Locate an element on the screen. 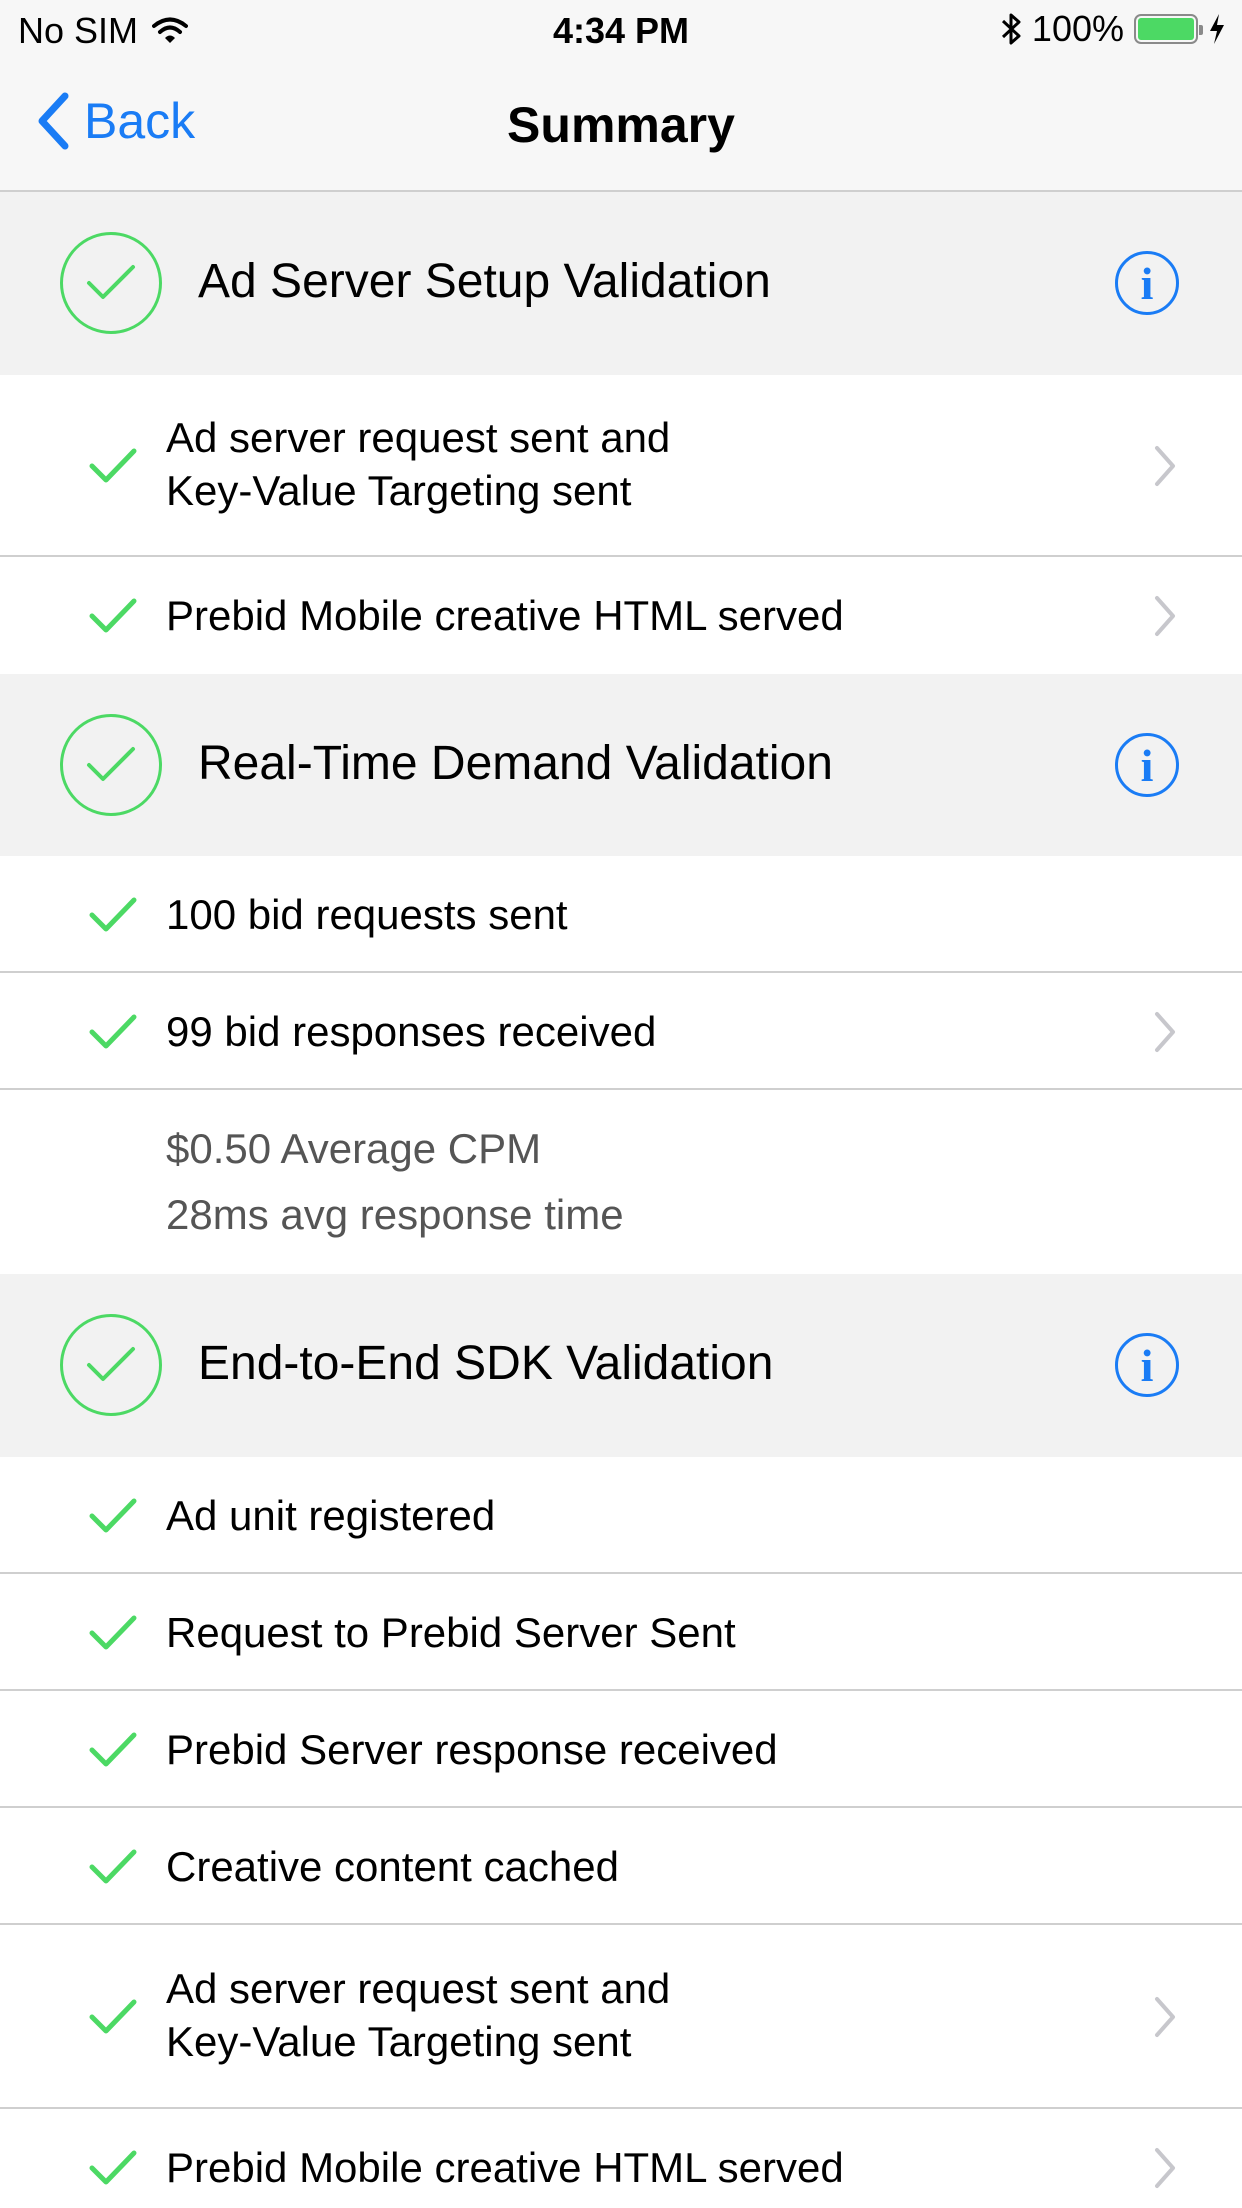 Image resolution: width=1242 pixels, height=2208 pixels. navigation-bar: Back Summary is located at coordinates (621, 127).